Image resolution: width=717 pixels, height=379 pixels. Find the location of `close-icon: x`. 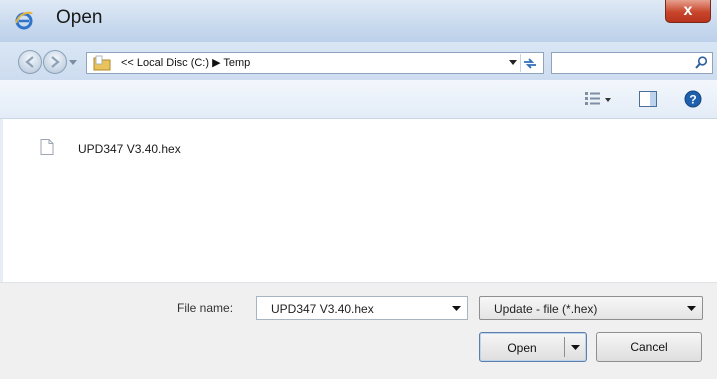

close-icon: x is located at coordinates (688, 10).